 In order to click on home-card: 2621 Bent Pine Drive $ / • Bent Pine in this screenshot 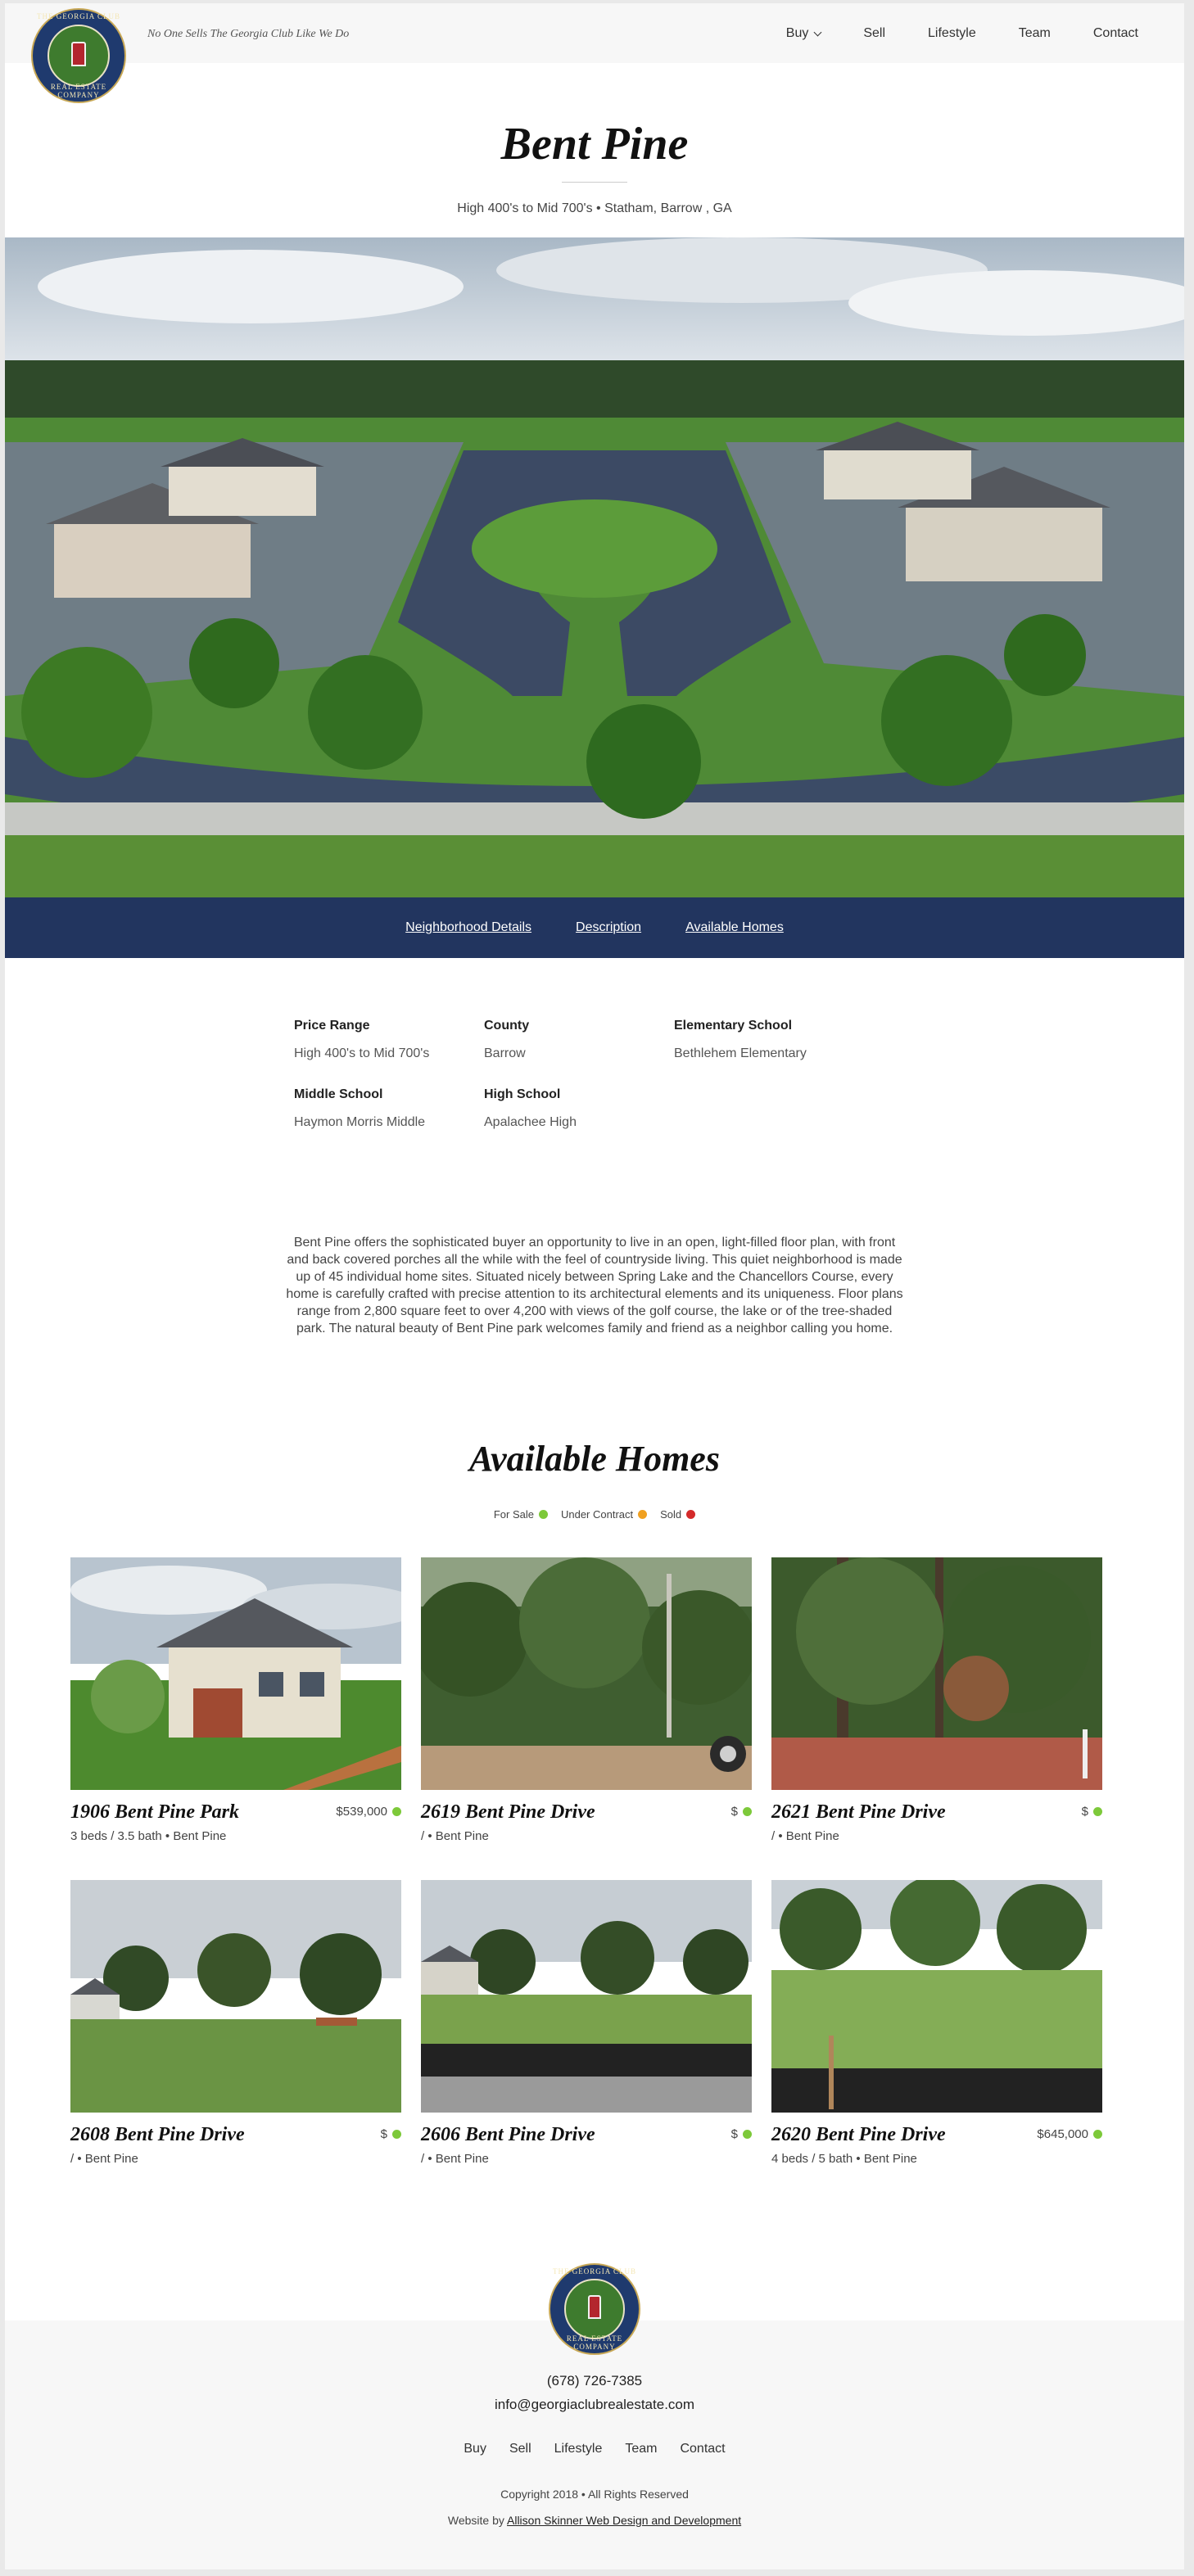, I will do `click(936, 1700)`.